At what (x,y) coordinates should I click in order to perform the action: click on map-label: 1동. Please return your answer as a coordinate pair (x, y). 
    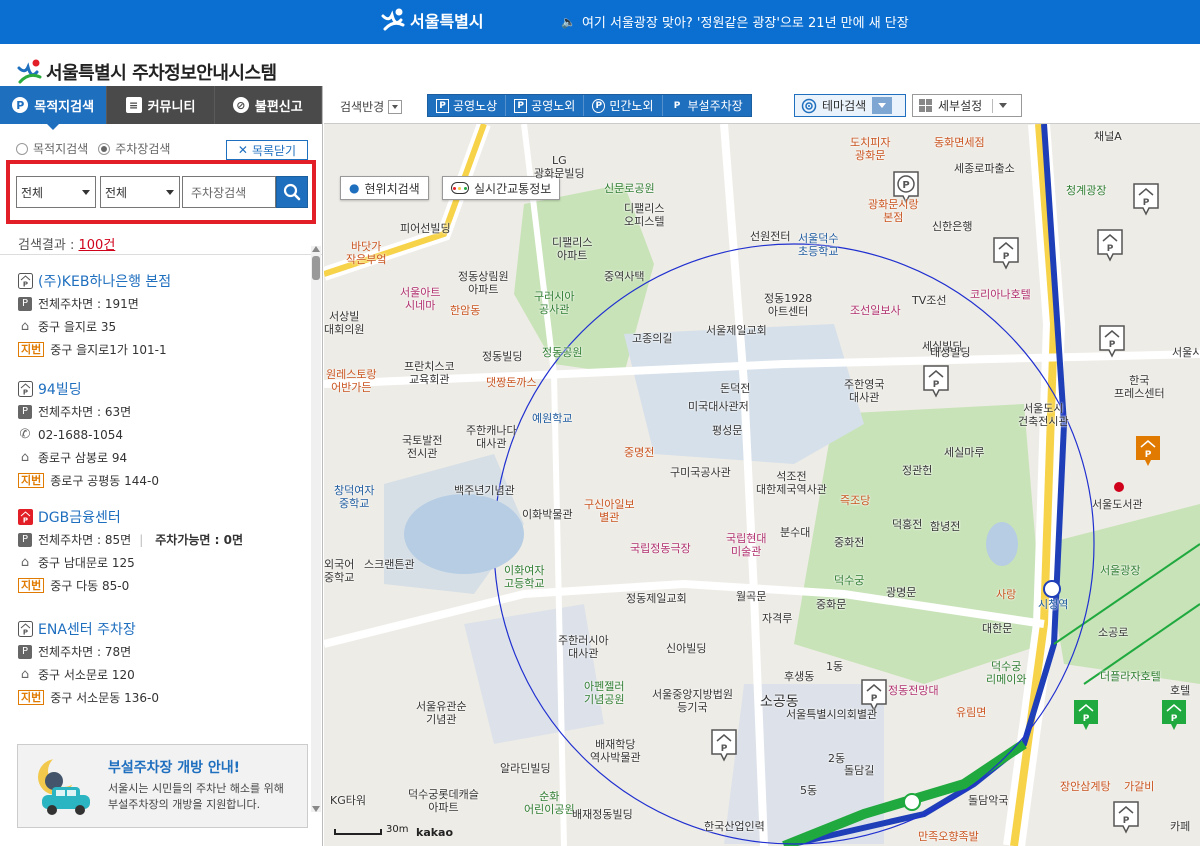
    Looking at the image, I should click on (835, 666).